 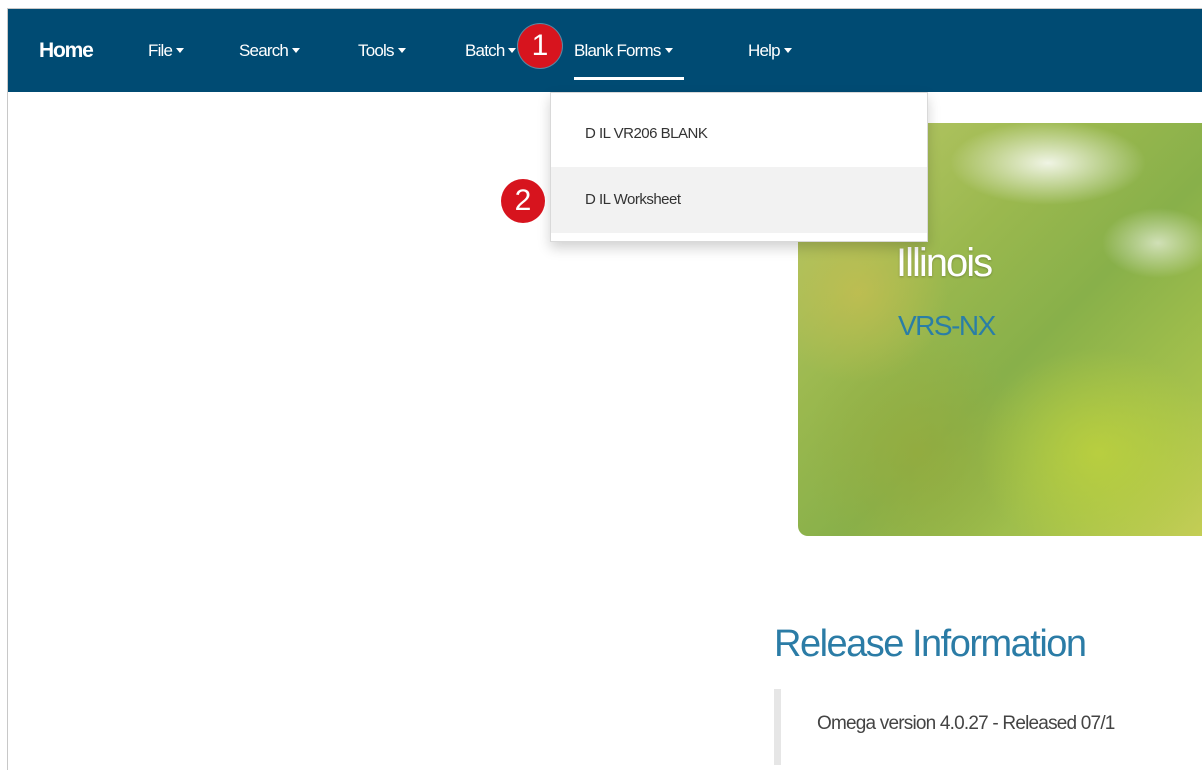 I want to click on blank-forms-dropdown: D IL VR206 BLANK D IL Worksheet, so click(x=739, y=167).